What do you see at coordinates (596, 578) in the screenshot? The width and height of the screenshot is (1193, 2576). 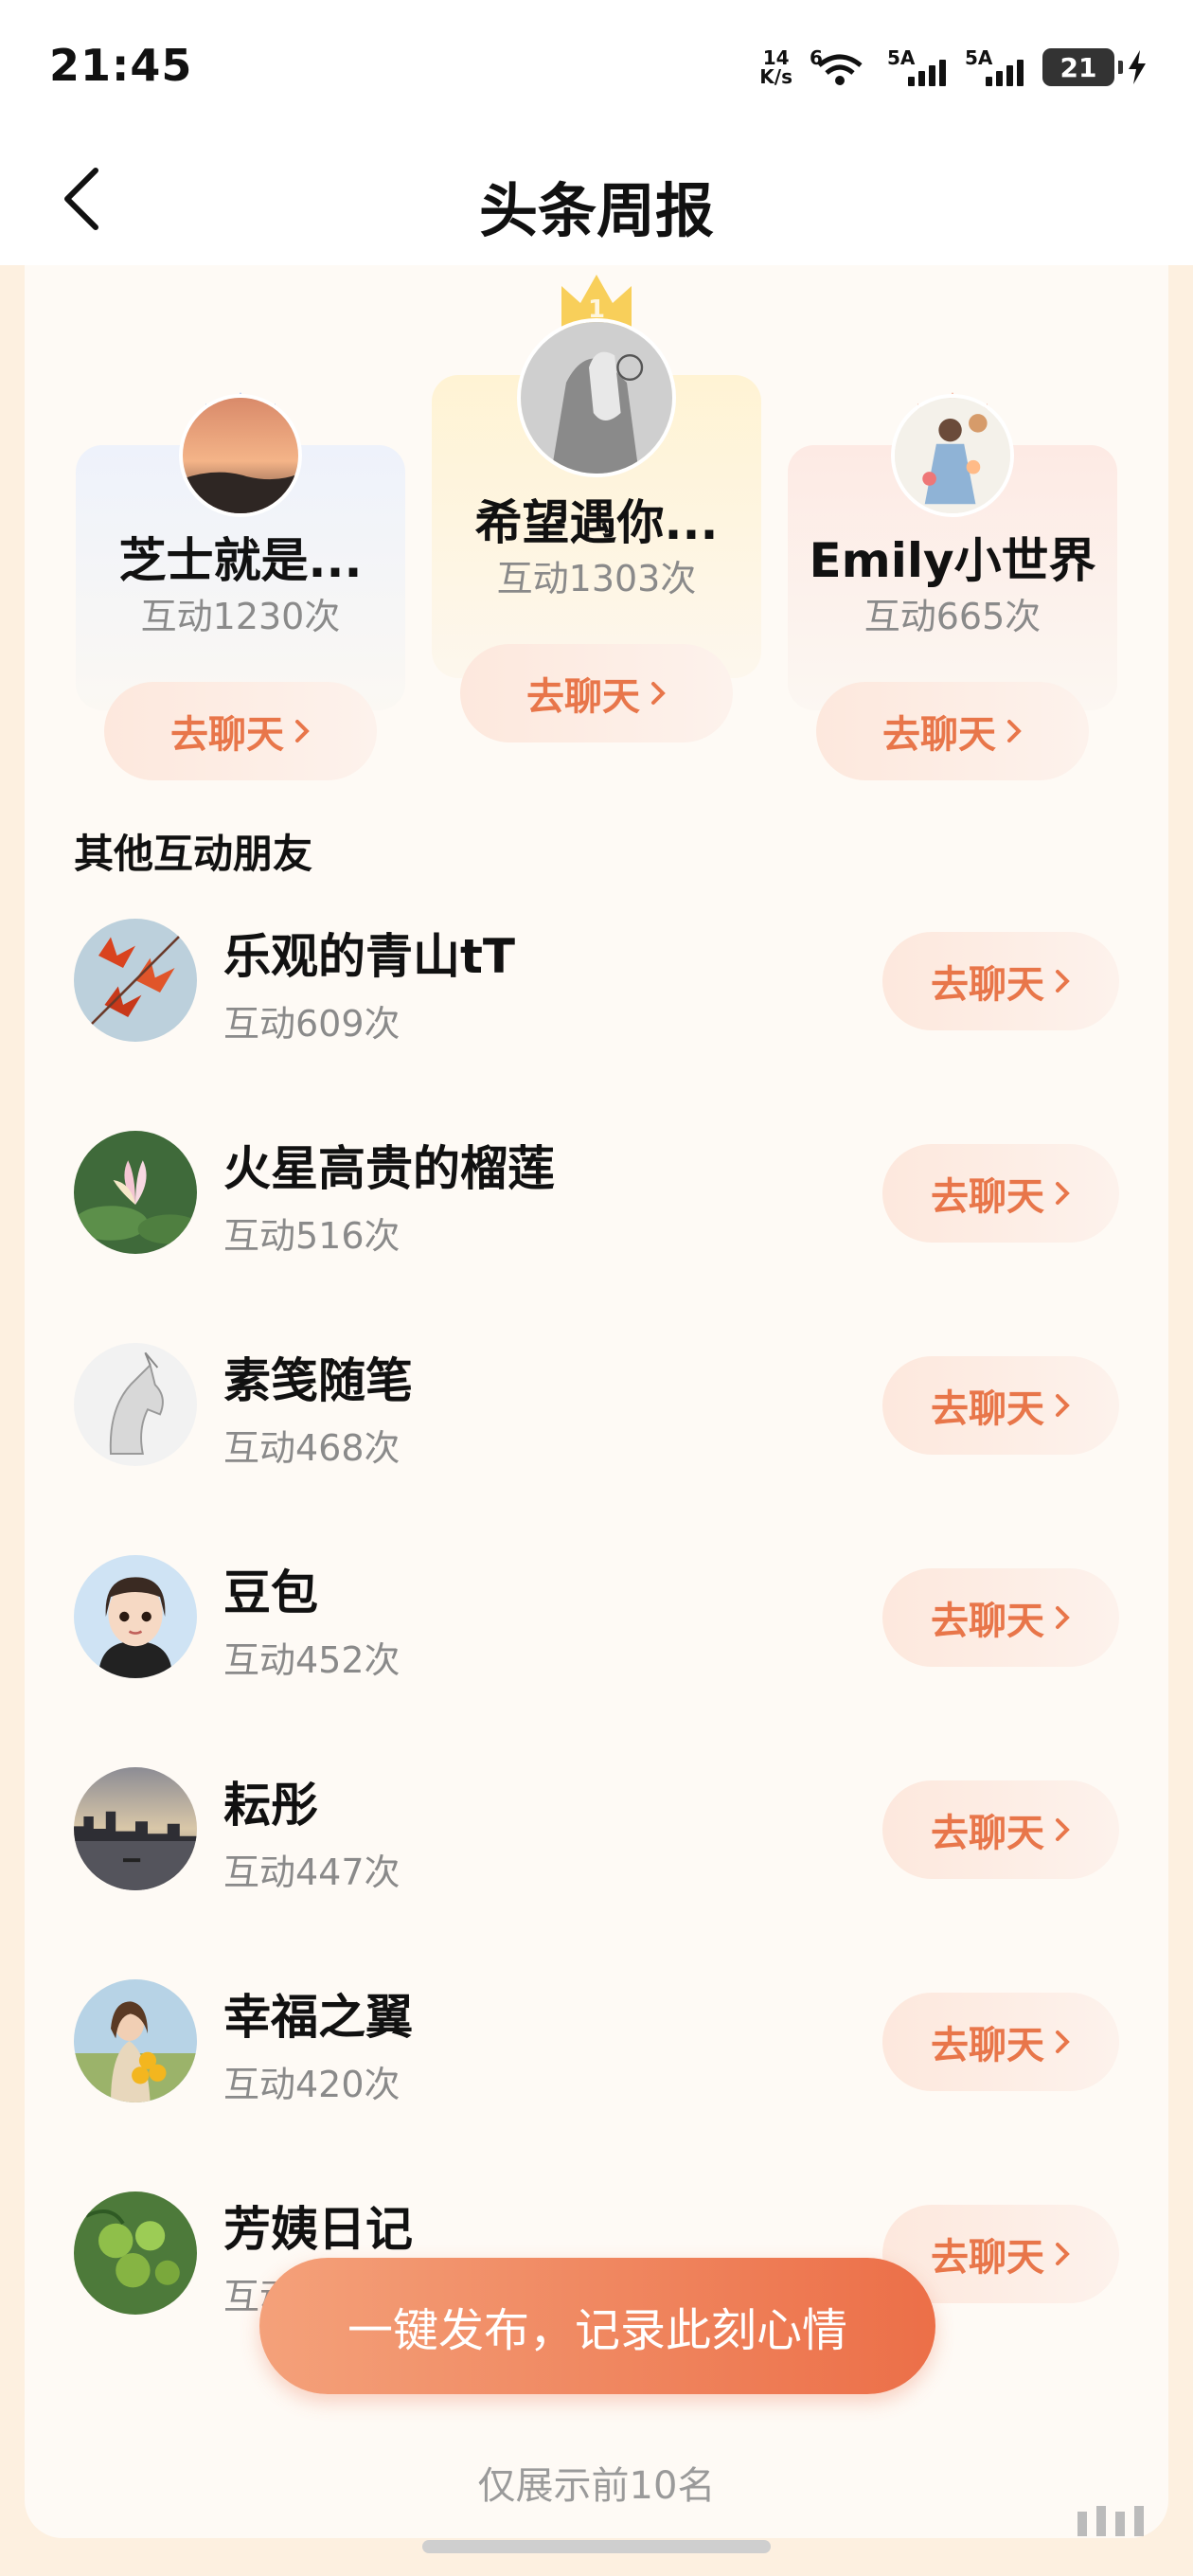 I see `interaction-count: 互动1303次` at bounding box center [596, 578].